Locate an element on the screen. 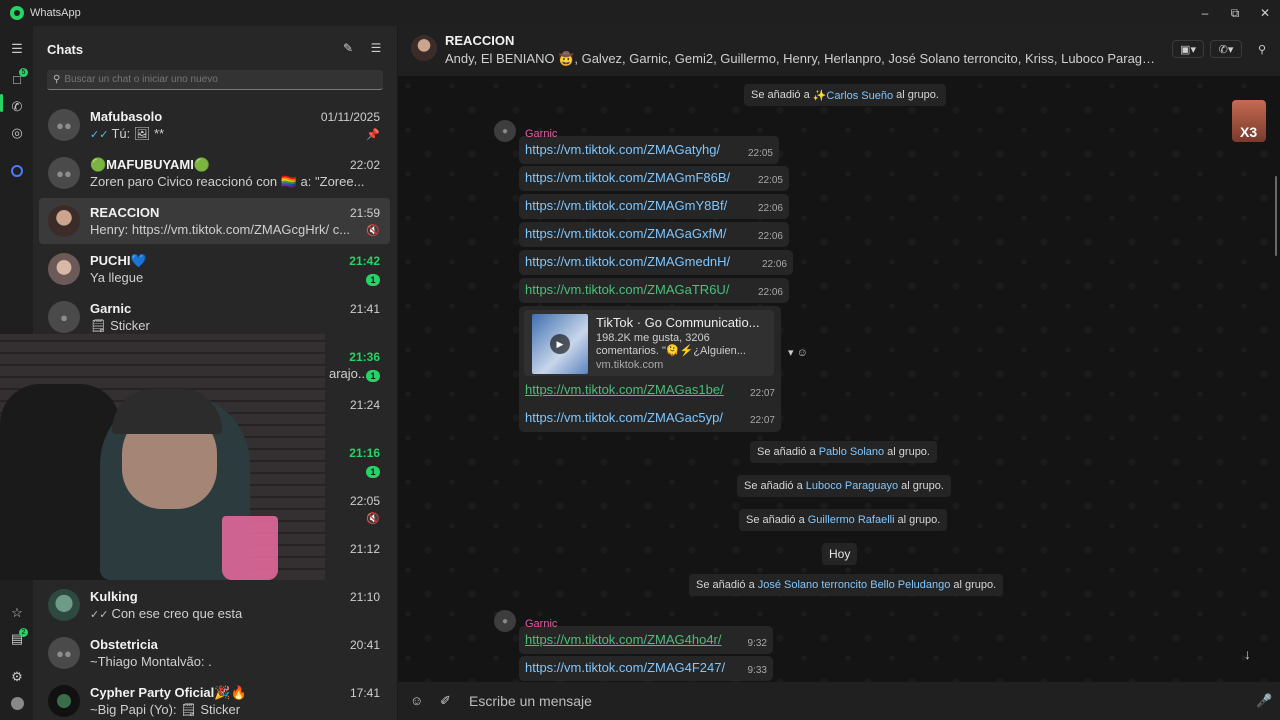 The image size is (1280, 720). message-link: https://vm.tiktok.com/ZMAGas1be/ is located at coordinates (624, 389).